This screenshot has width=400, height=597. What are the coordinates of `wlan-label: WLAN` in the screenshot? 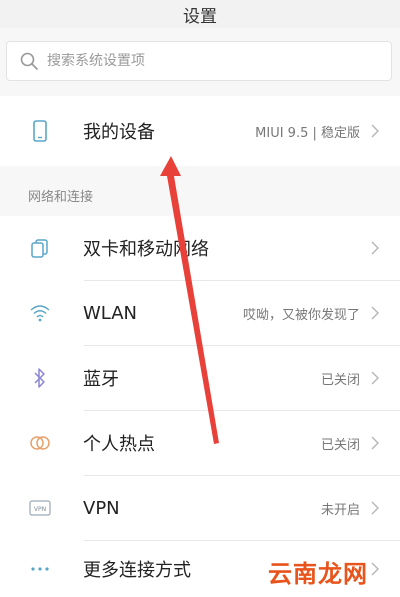 It's located at (110, 313).